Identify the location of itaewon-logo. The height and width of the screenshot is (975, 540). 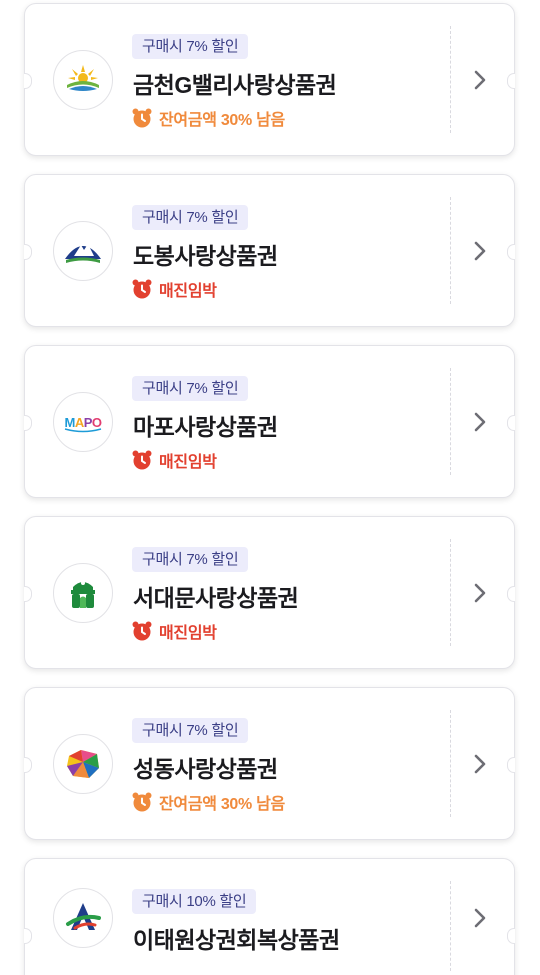
(83, 918).